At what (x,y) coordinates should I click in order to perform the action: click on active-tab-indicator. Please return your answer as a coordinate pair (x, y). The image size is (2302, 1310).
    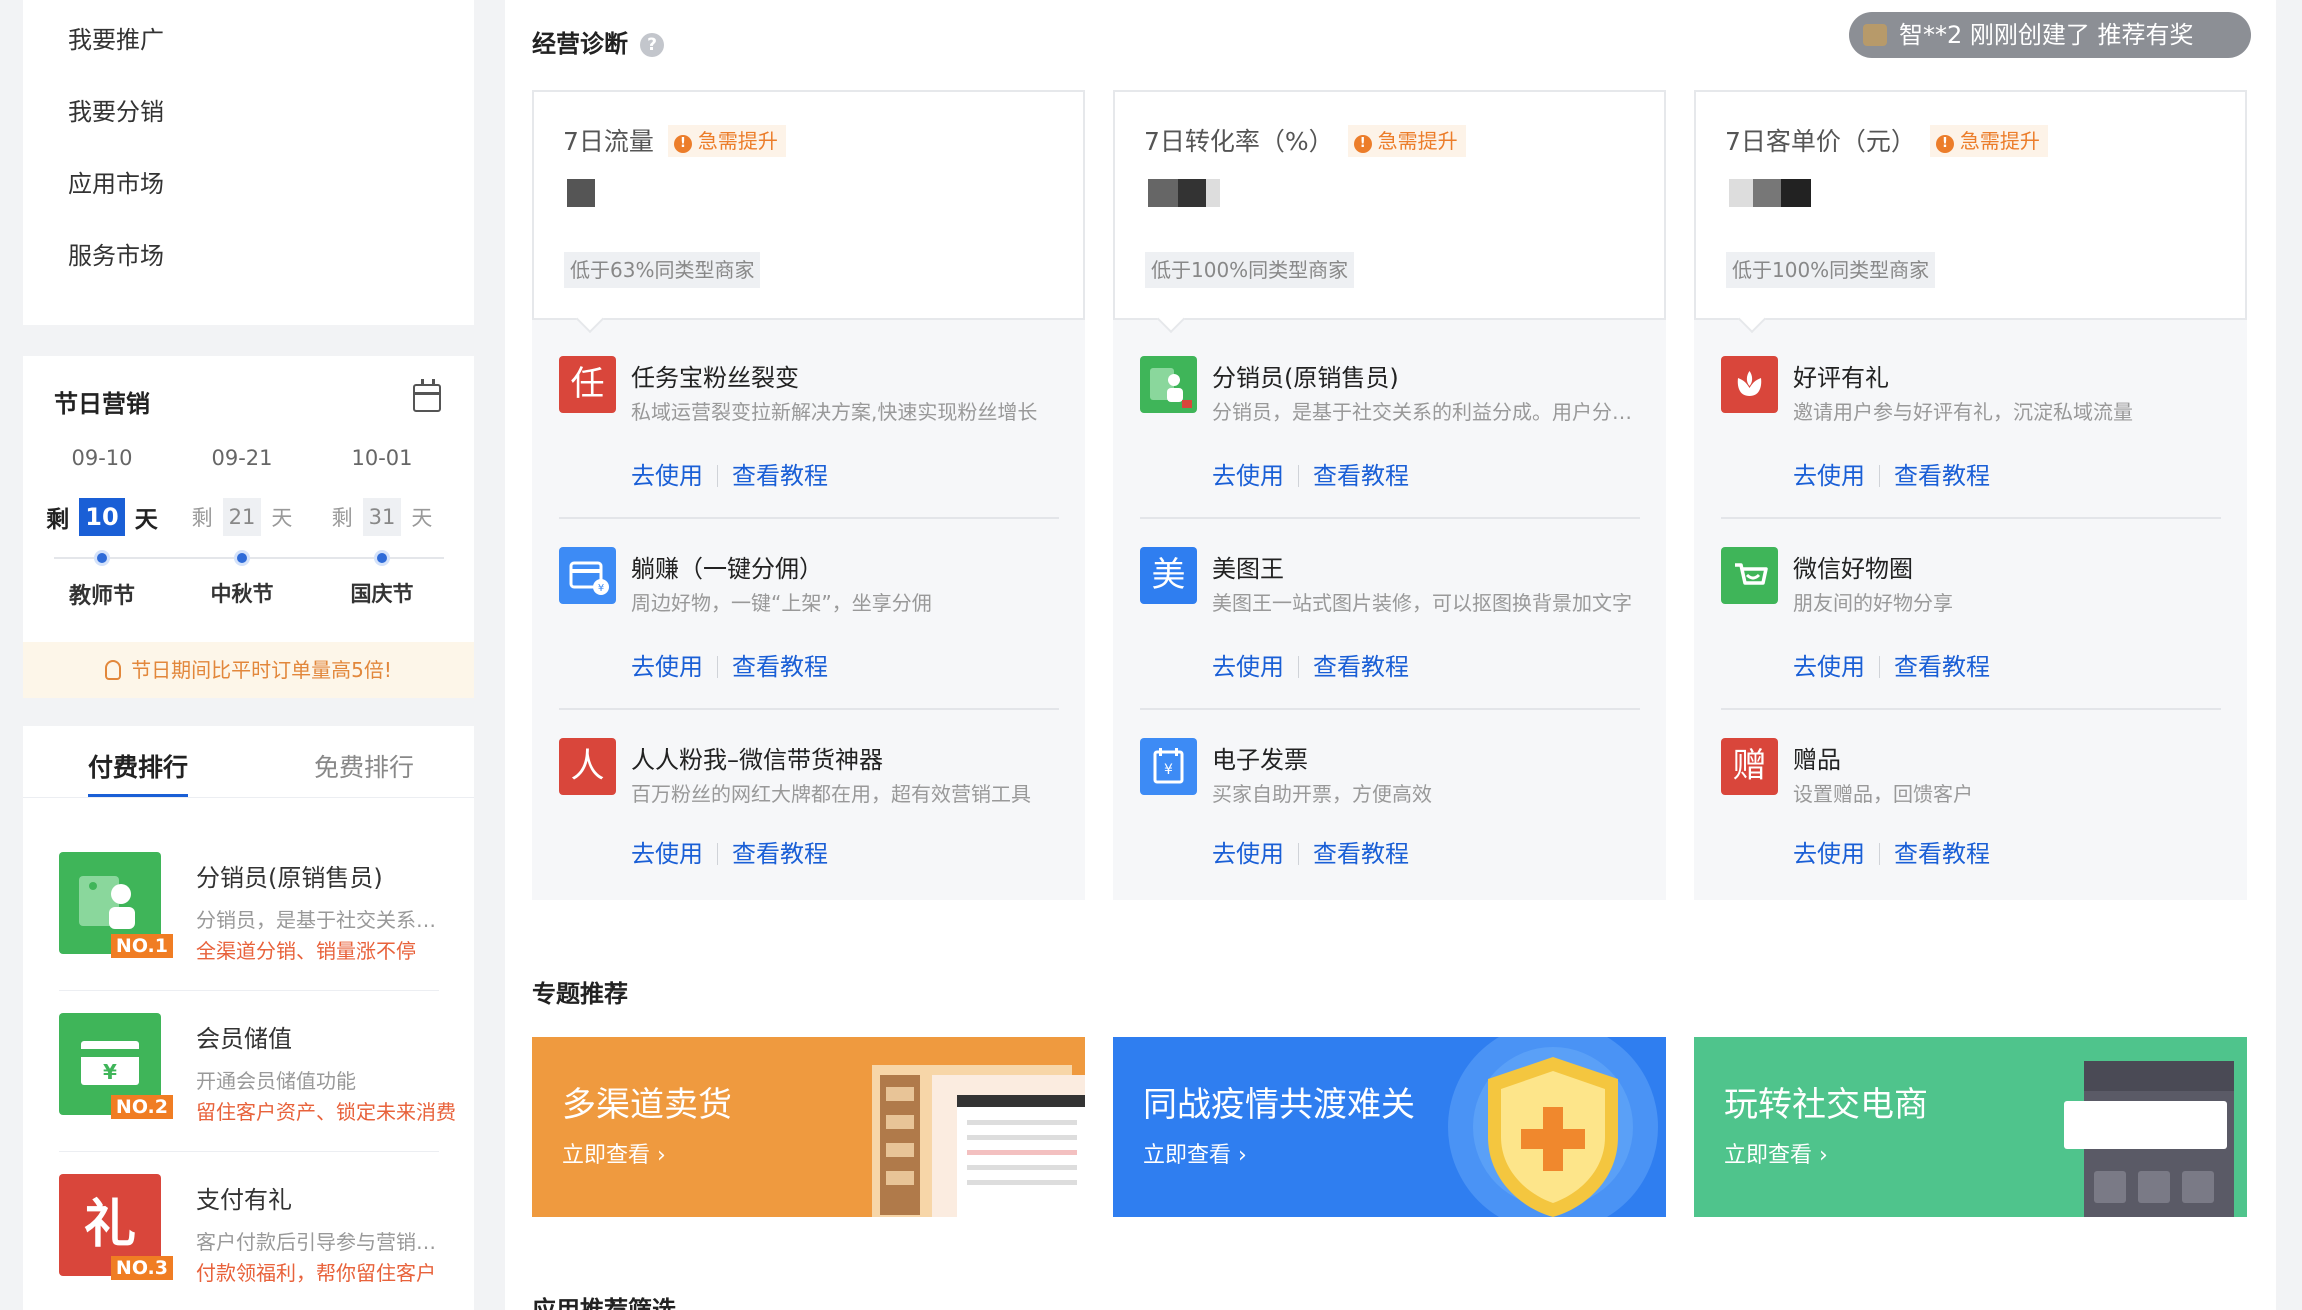
    Looking at the image, I should click on (138, 795).